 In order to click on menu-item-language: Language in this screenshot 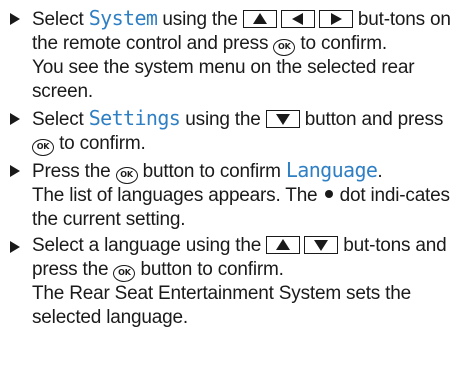, I will do `click(331, 170)`.